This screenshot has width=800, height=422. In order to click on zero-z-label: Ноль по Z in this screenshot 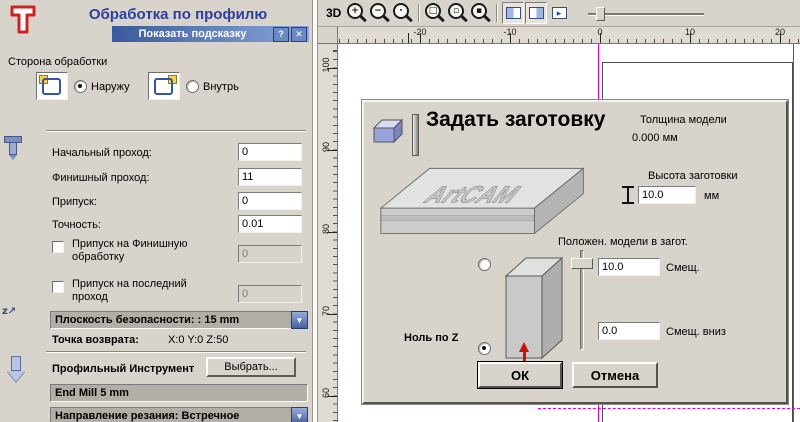, I will do `click(431, 338)`.